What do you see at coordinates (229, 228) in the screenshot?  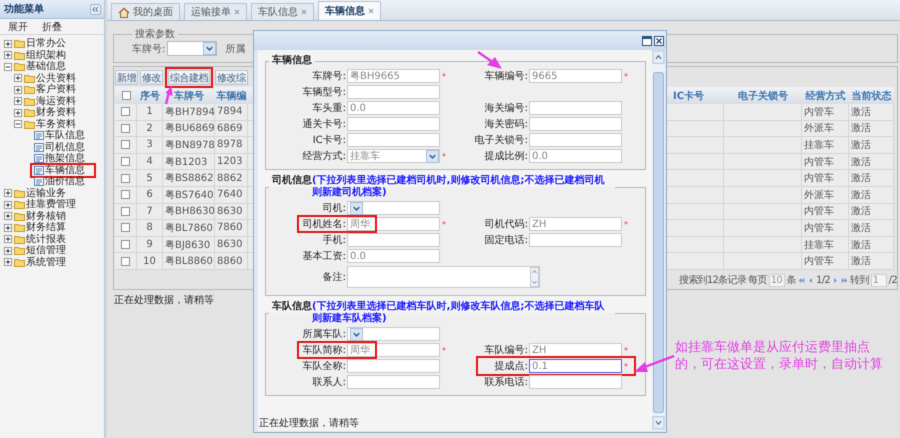 I see `table-cell: 7860` at bounding box center [229, 228].